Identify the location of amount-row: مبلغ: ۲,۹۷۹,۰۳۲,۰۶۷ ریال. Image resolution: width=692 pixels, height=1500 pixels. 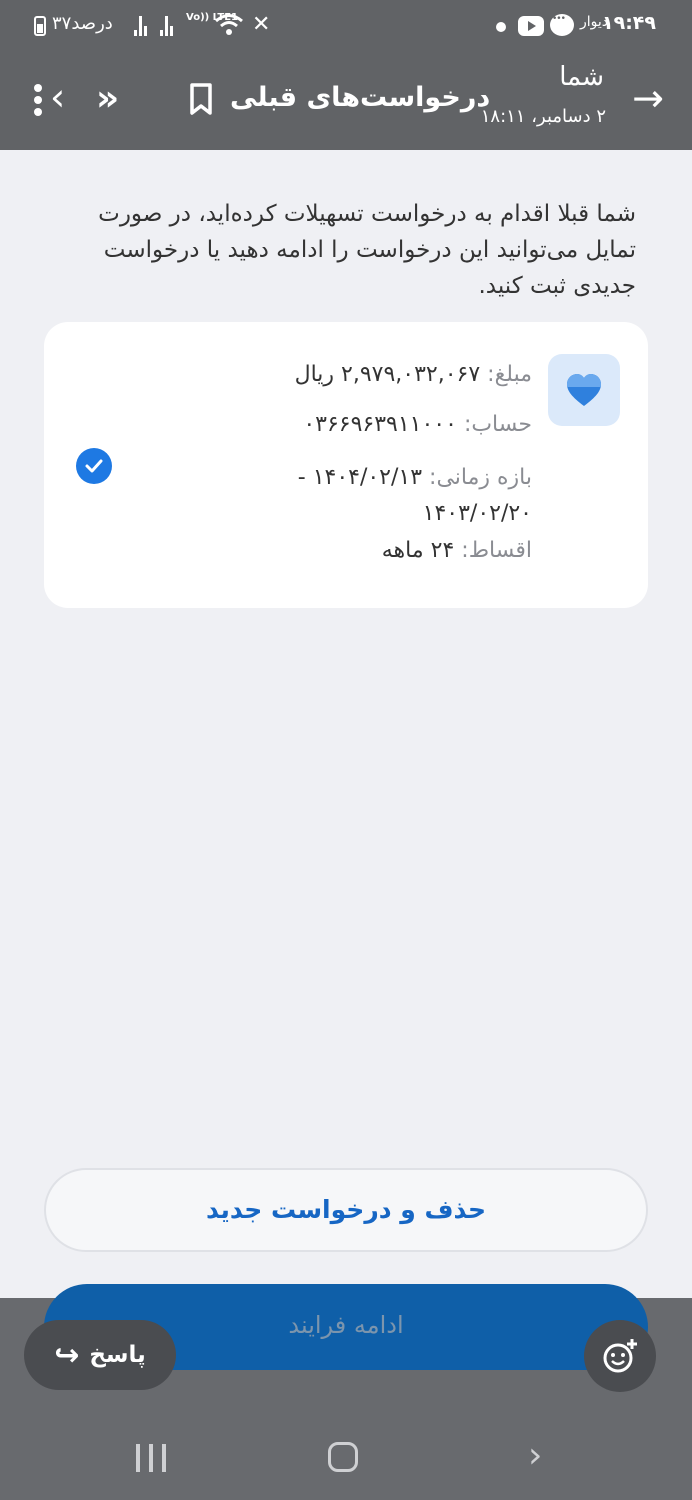
(413, 374).